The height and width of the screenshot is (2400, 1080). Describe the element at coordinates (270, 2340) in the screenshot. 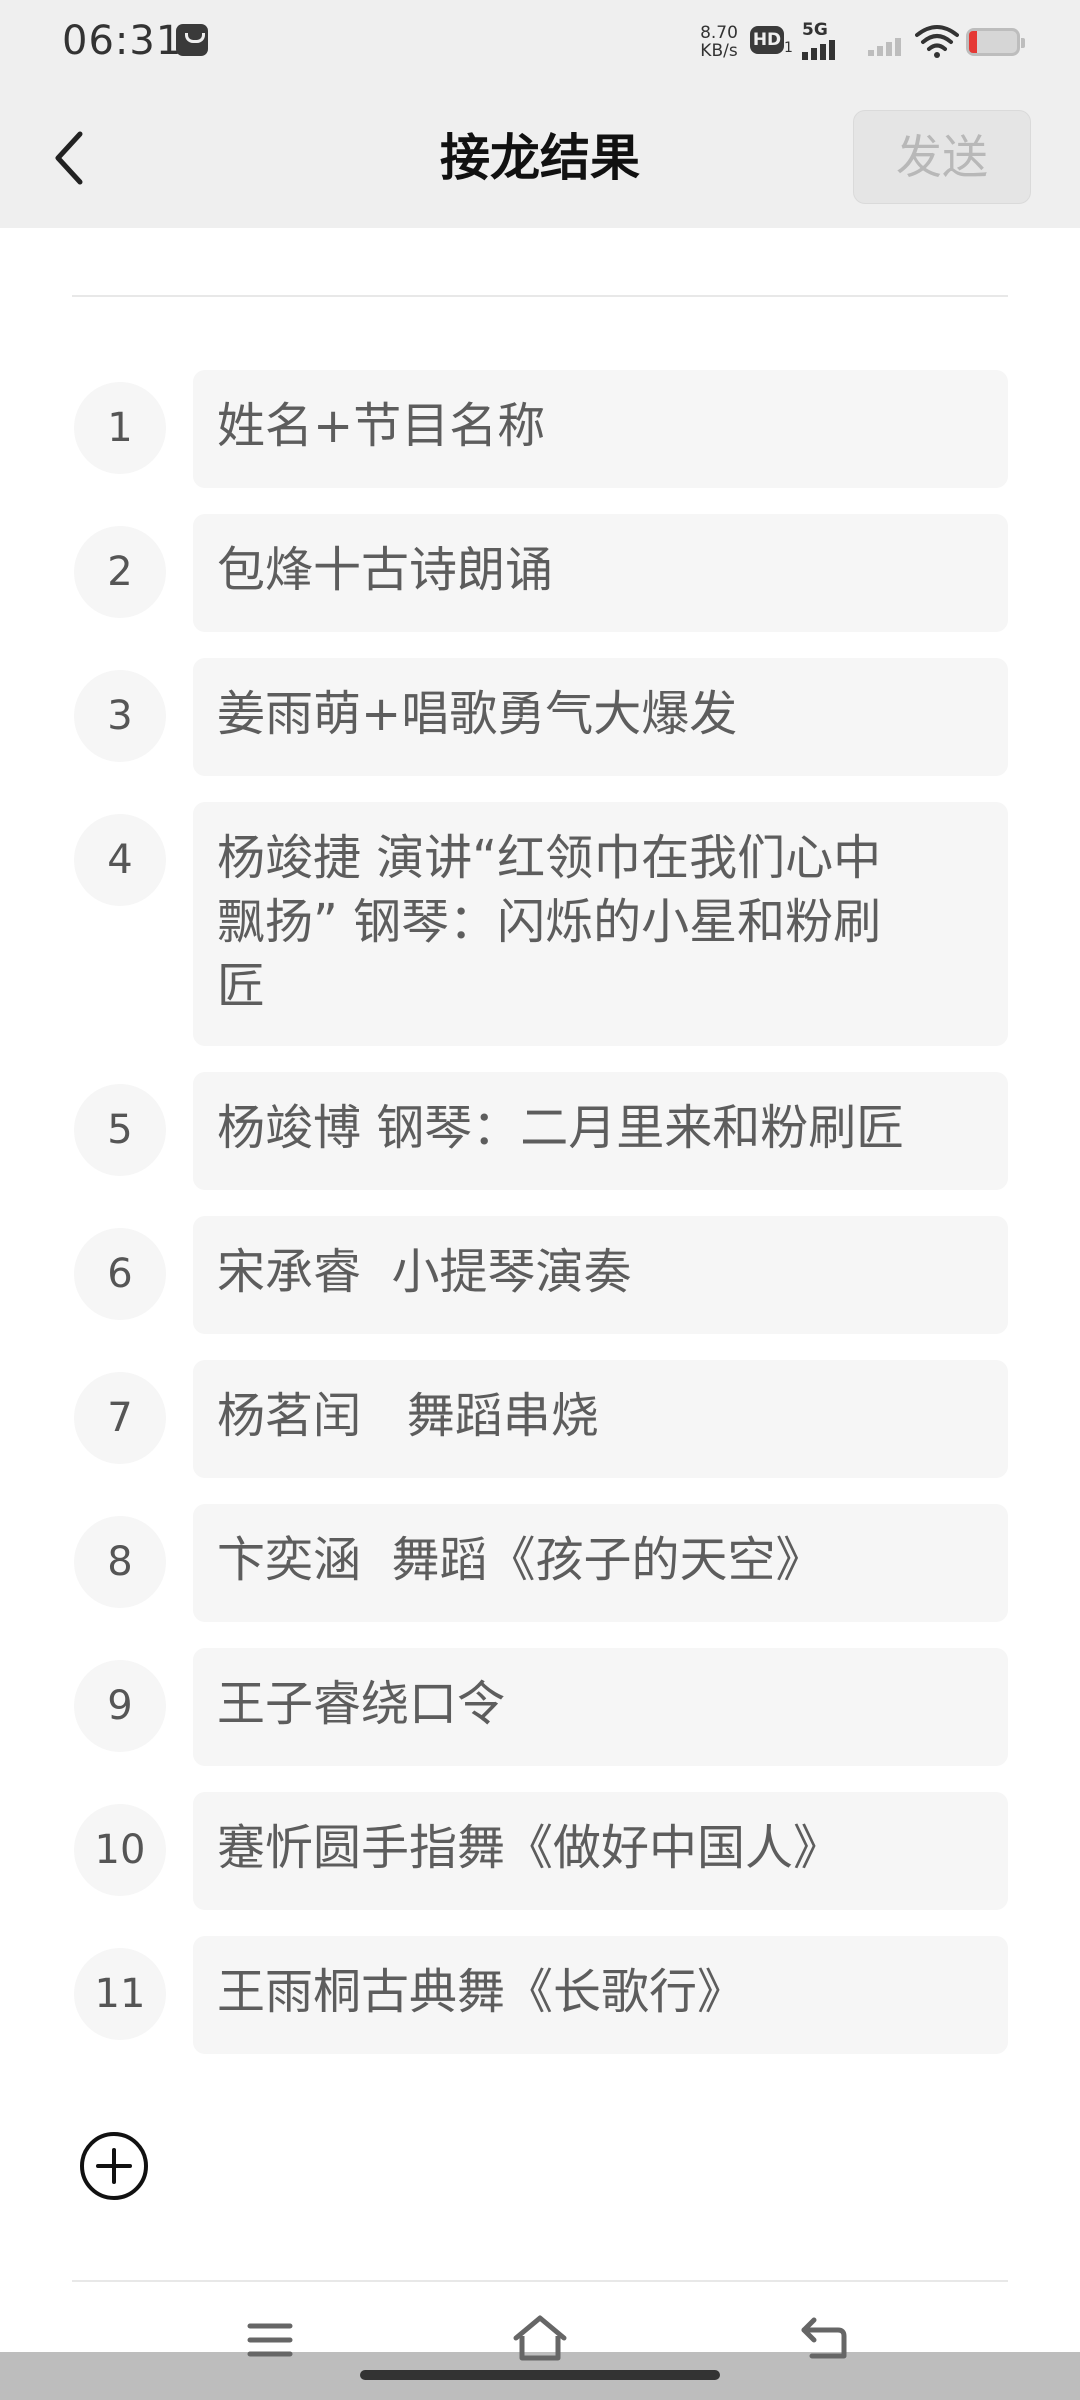

I see `menu-icon` at that location.